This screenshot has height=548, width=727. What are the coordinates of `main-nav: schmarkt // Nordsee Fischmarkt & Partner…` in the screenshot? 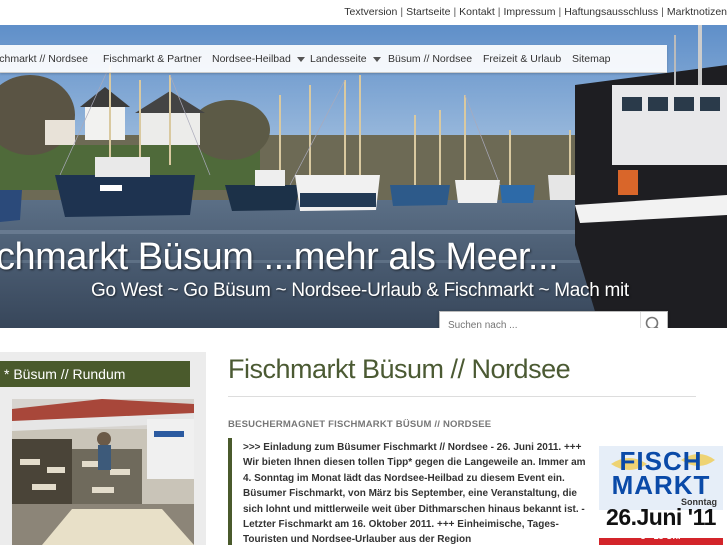 It's located at (333, 59).